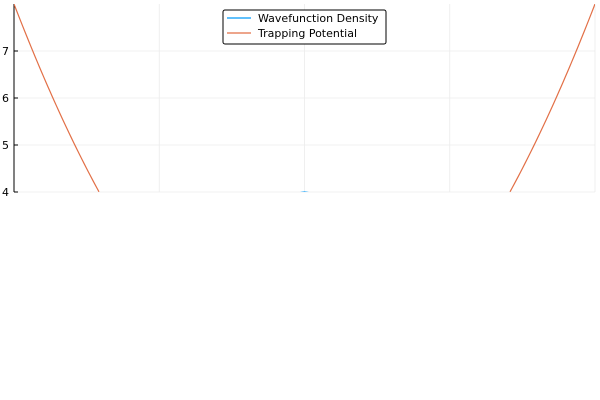 This screenshot has height=400, width=600. I want to click on axis-layer: 4 5 6 7, so click(10, 101).